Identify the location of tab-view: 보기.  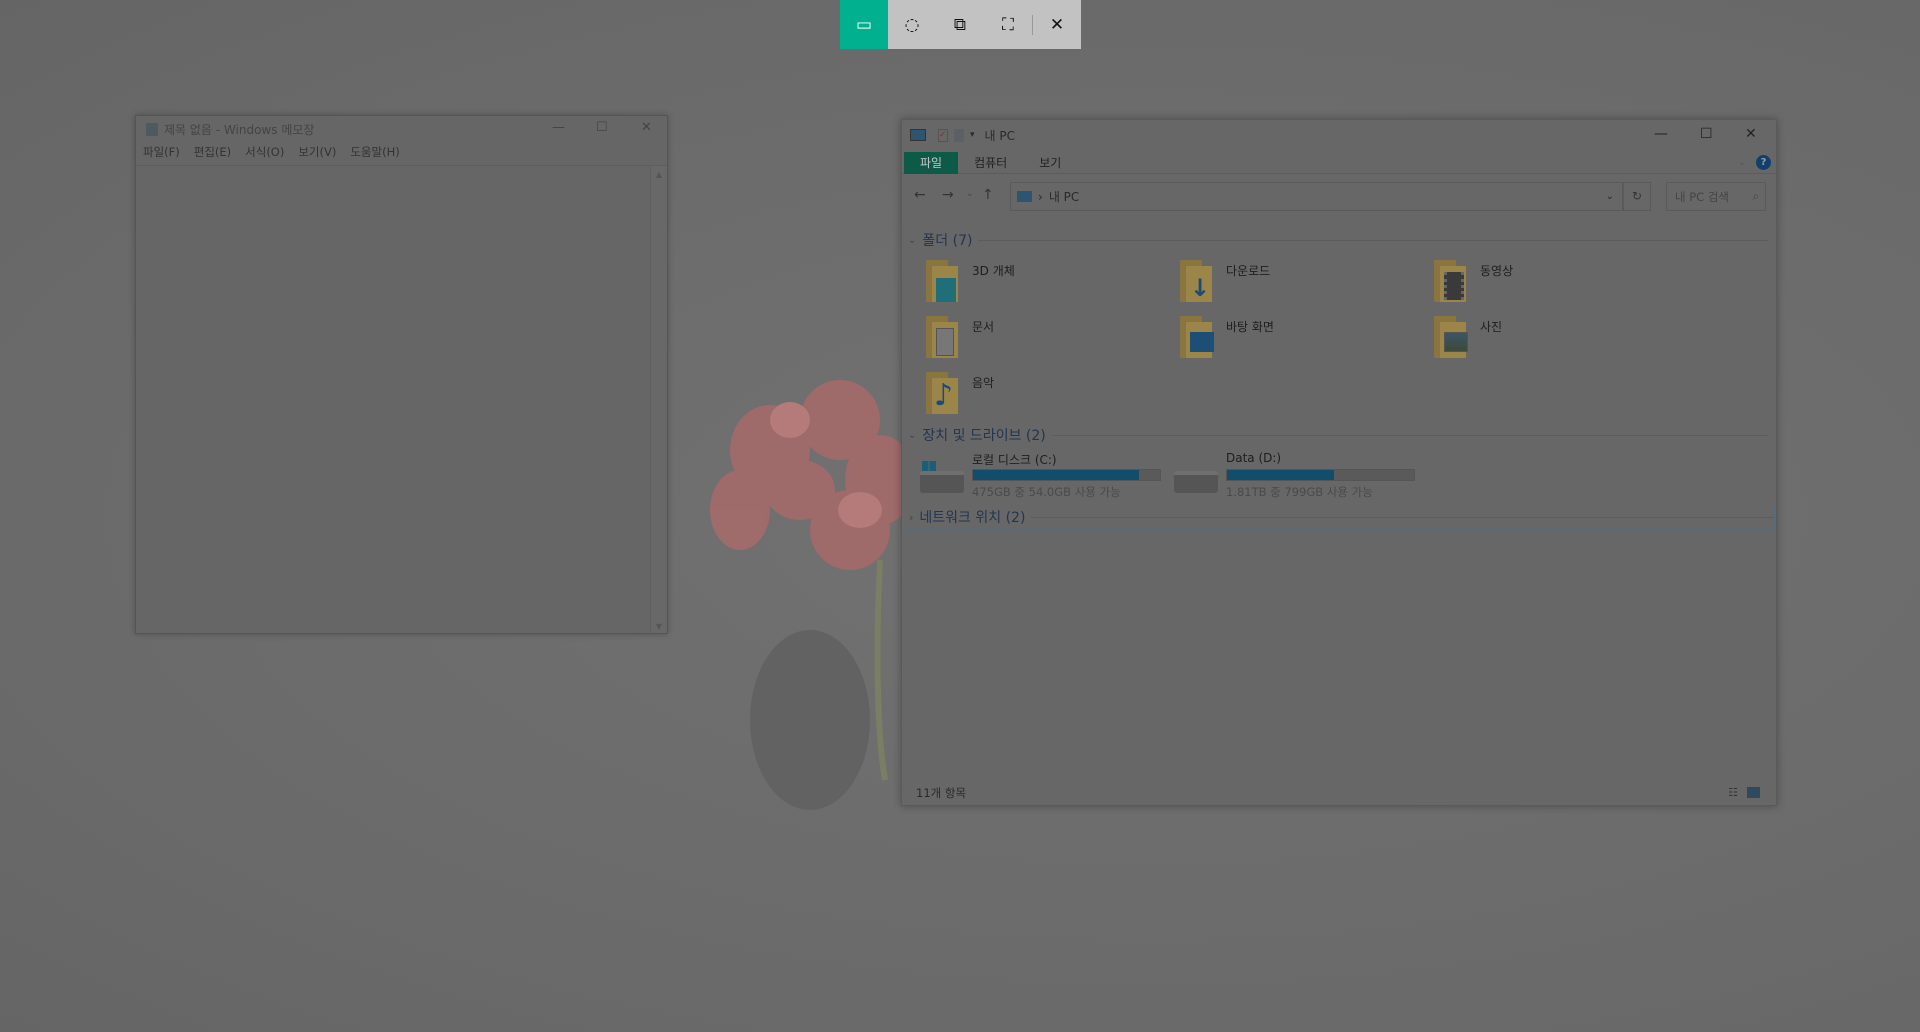
(1050, 163).